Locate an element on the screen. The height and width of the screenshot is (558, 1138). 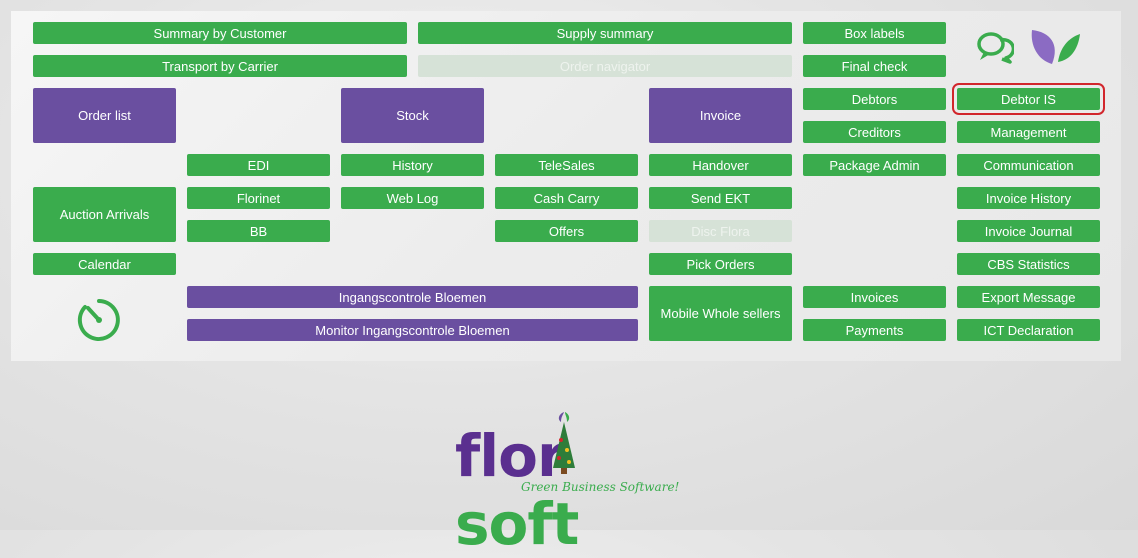
debtors-button: Debtors is located at coordinates (874, 99).